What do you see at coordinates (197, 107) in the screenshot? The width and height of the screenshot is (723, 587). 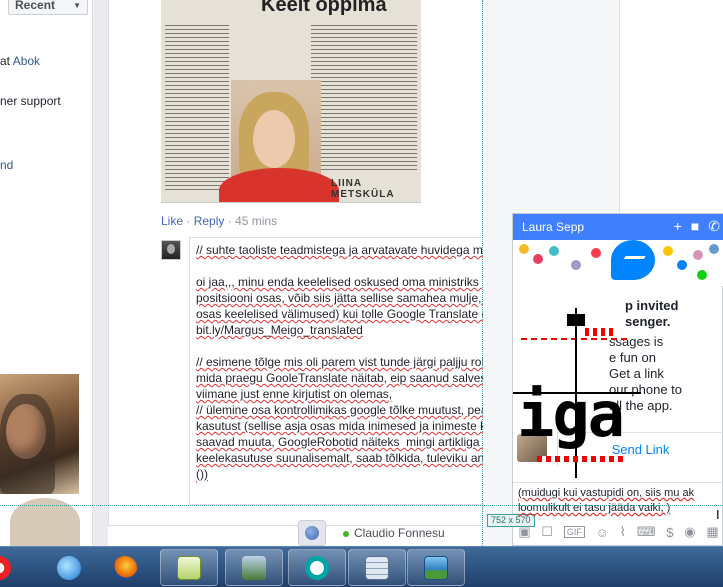 I see `newspaper-text-column` at bounding box center [197, 107].